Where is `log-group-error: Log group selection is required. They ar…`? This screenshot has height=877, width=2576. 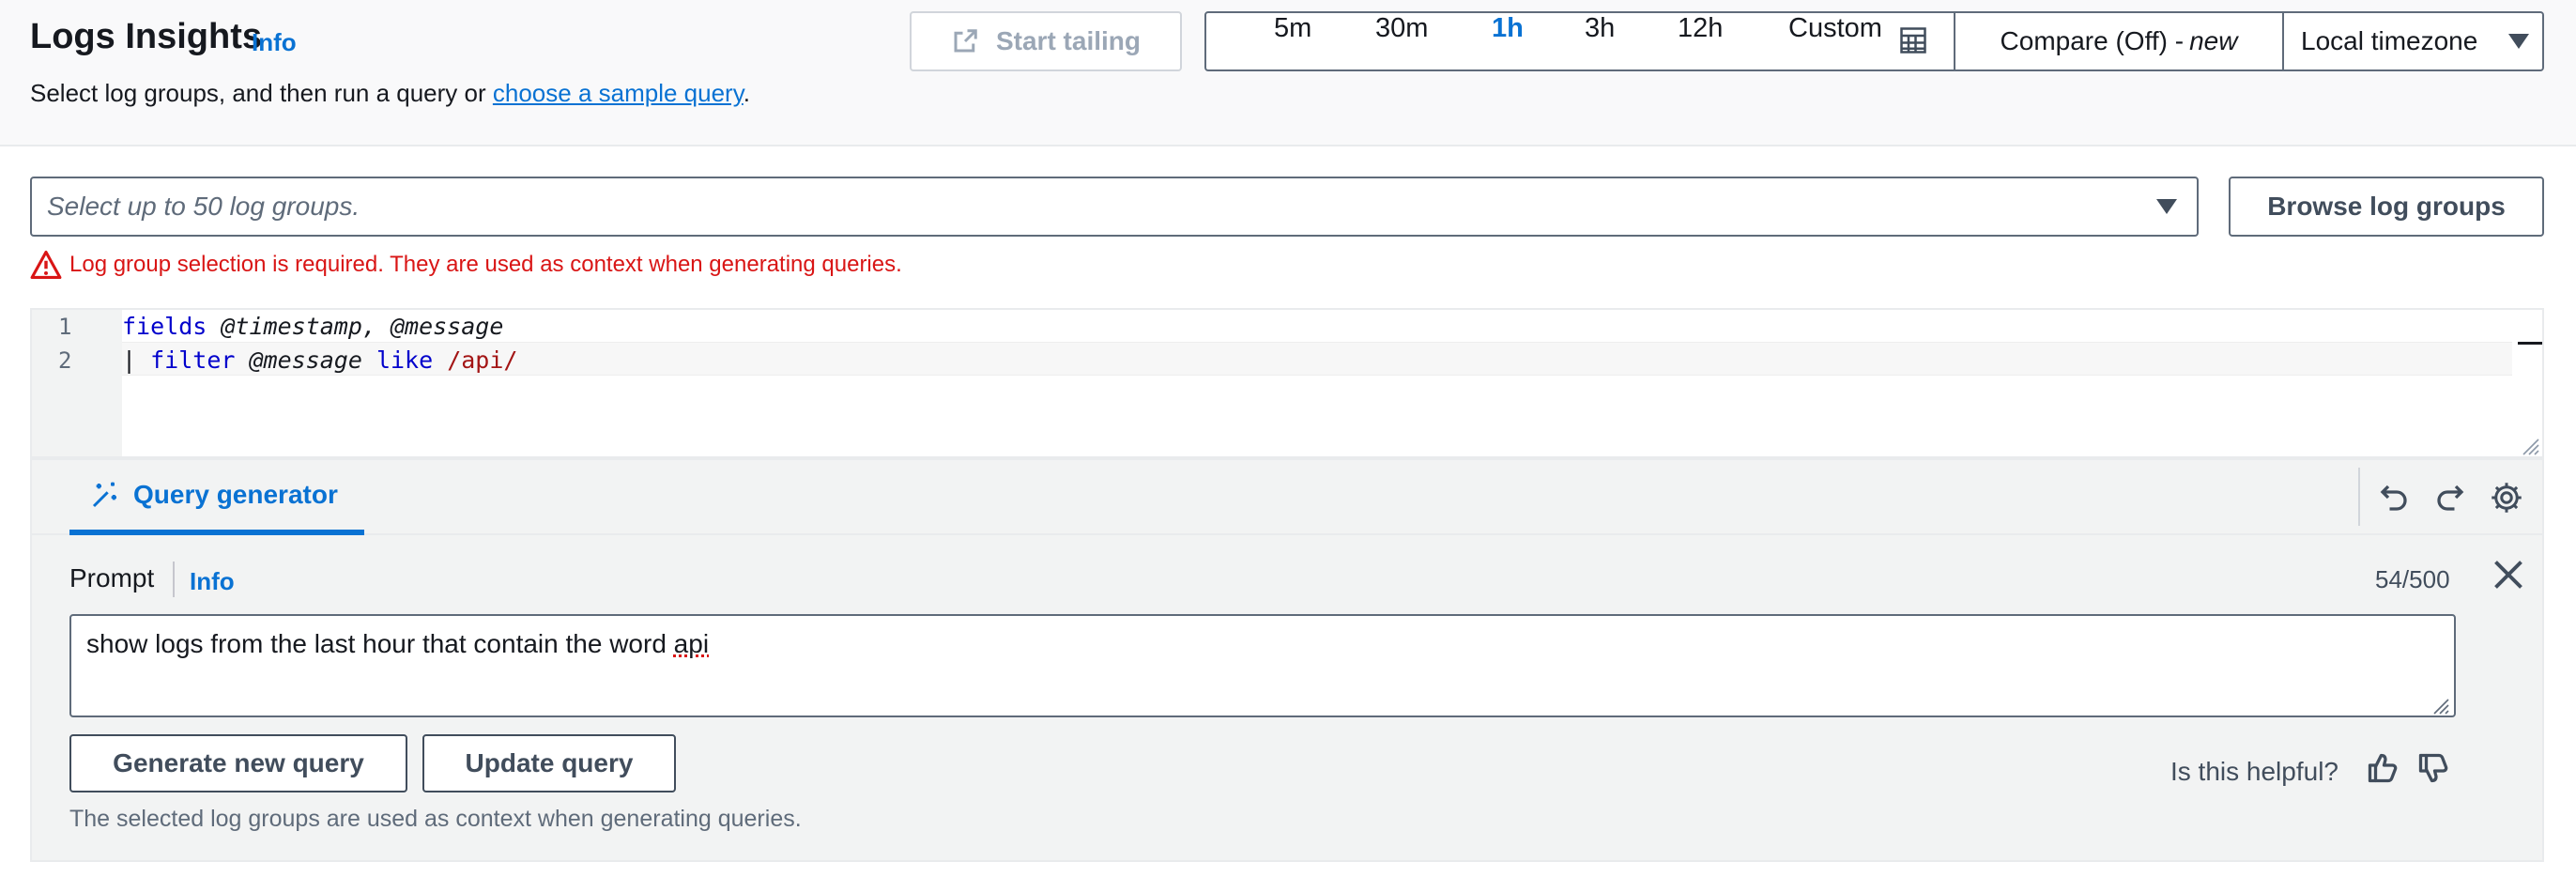
log-group-error: Log group selection is required. They ar… is located at coordinates (485, 265).